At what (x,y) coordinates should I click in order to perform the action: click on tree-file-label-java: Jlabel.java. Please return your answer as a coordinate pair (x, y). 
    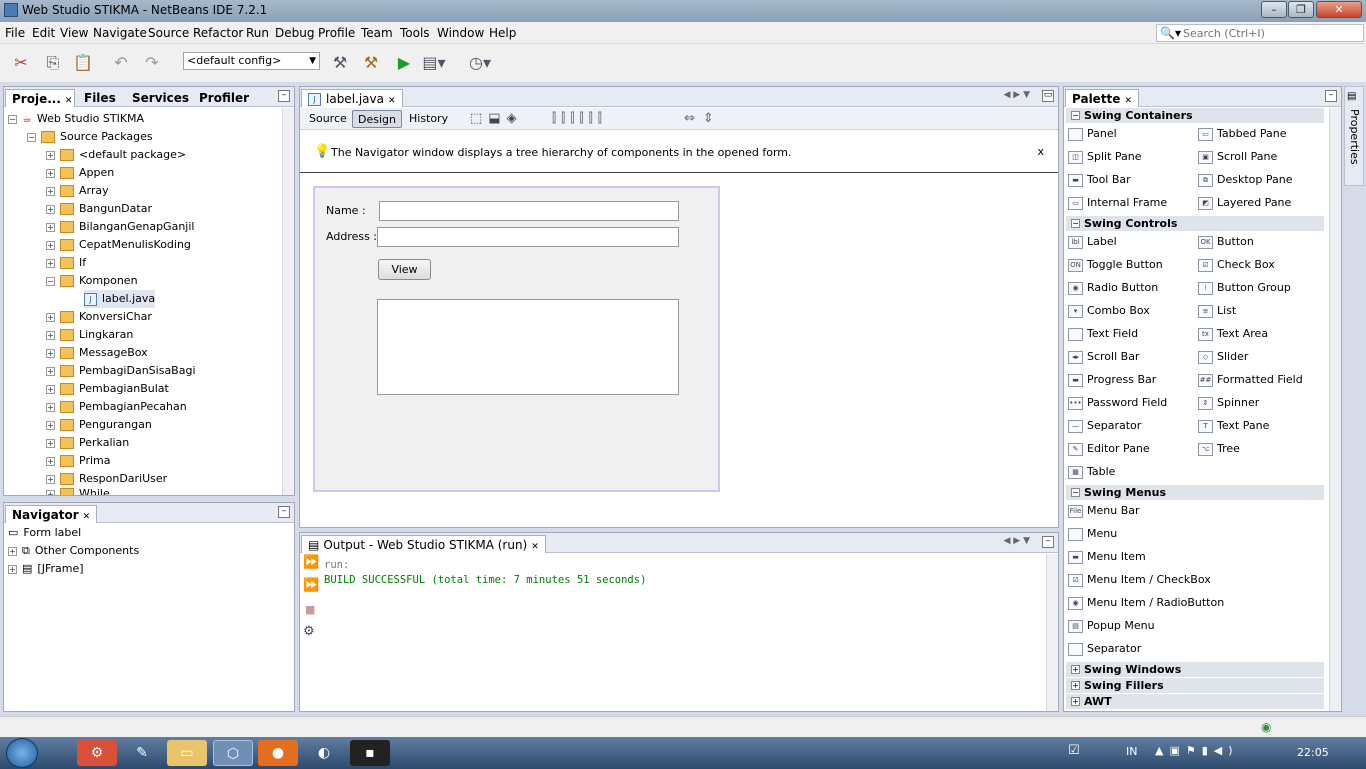
    Looking at the image, I should click on (120, 299).